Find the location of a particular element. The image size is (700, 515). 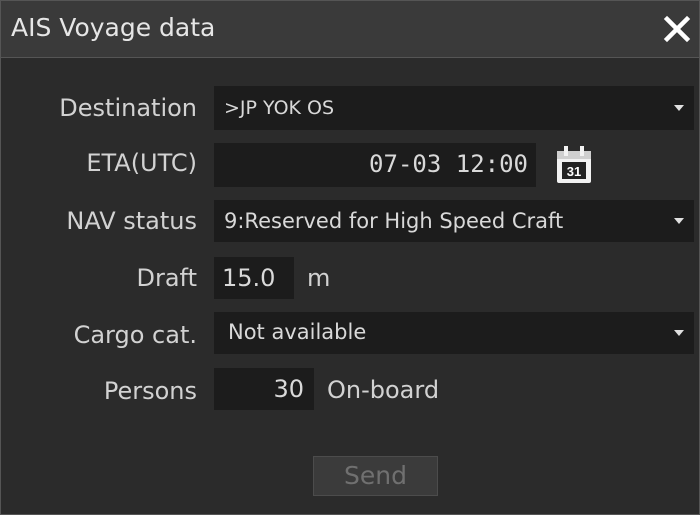

destination-dropdown: >JP YOK OS is located at coordinates (454, 108).